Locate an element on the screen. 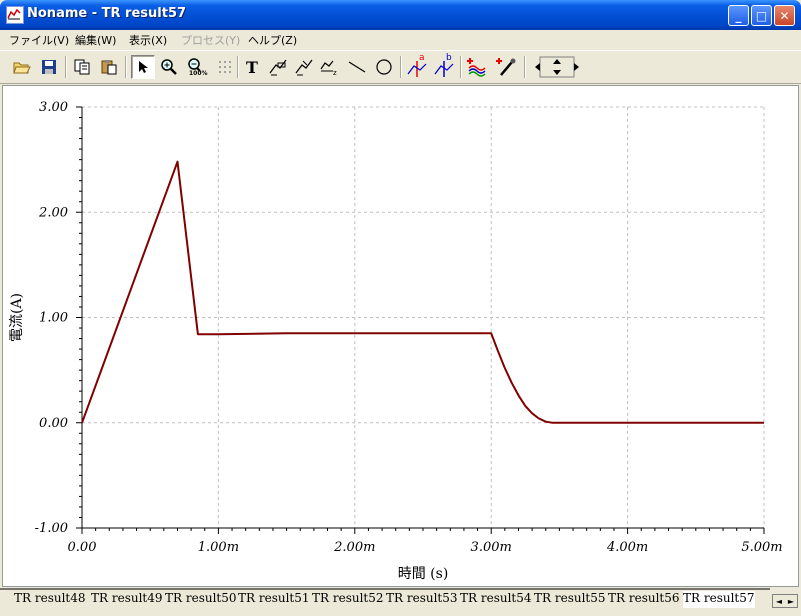 Image resolution: width=801 pixels, height=616 pixels. cursor-a-icon: a is located at coordinates (417, 66).